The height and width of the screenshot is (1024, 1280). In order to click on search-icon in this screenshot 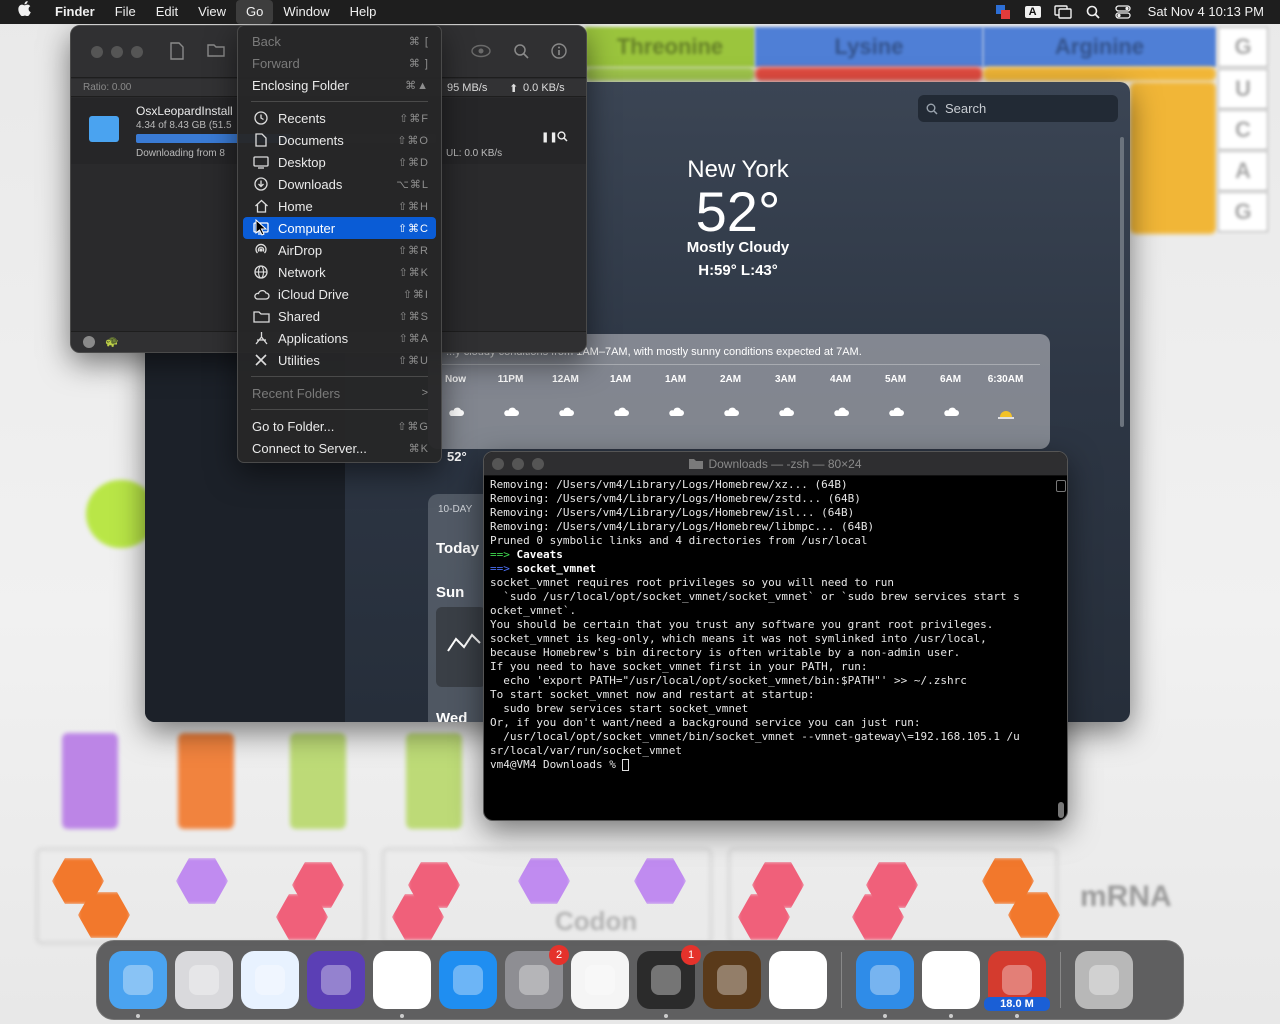, I will do `click(521, 52)`.